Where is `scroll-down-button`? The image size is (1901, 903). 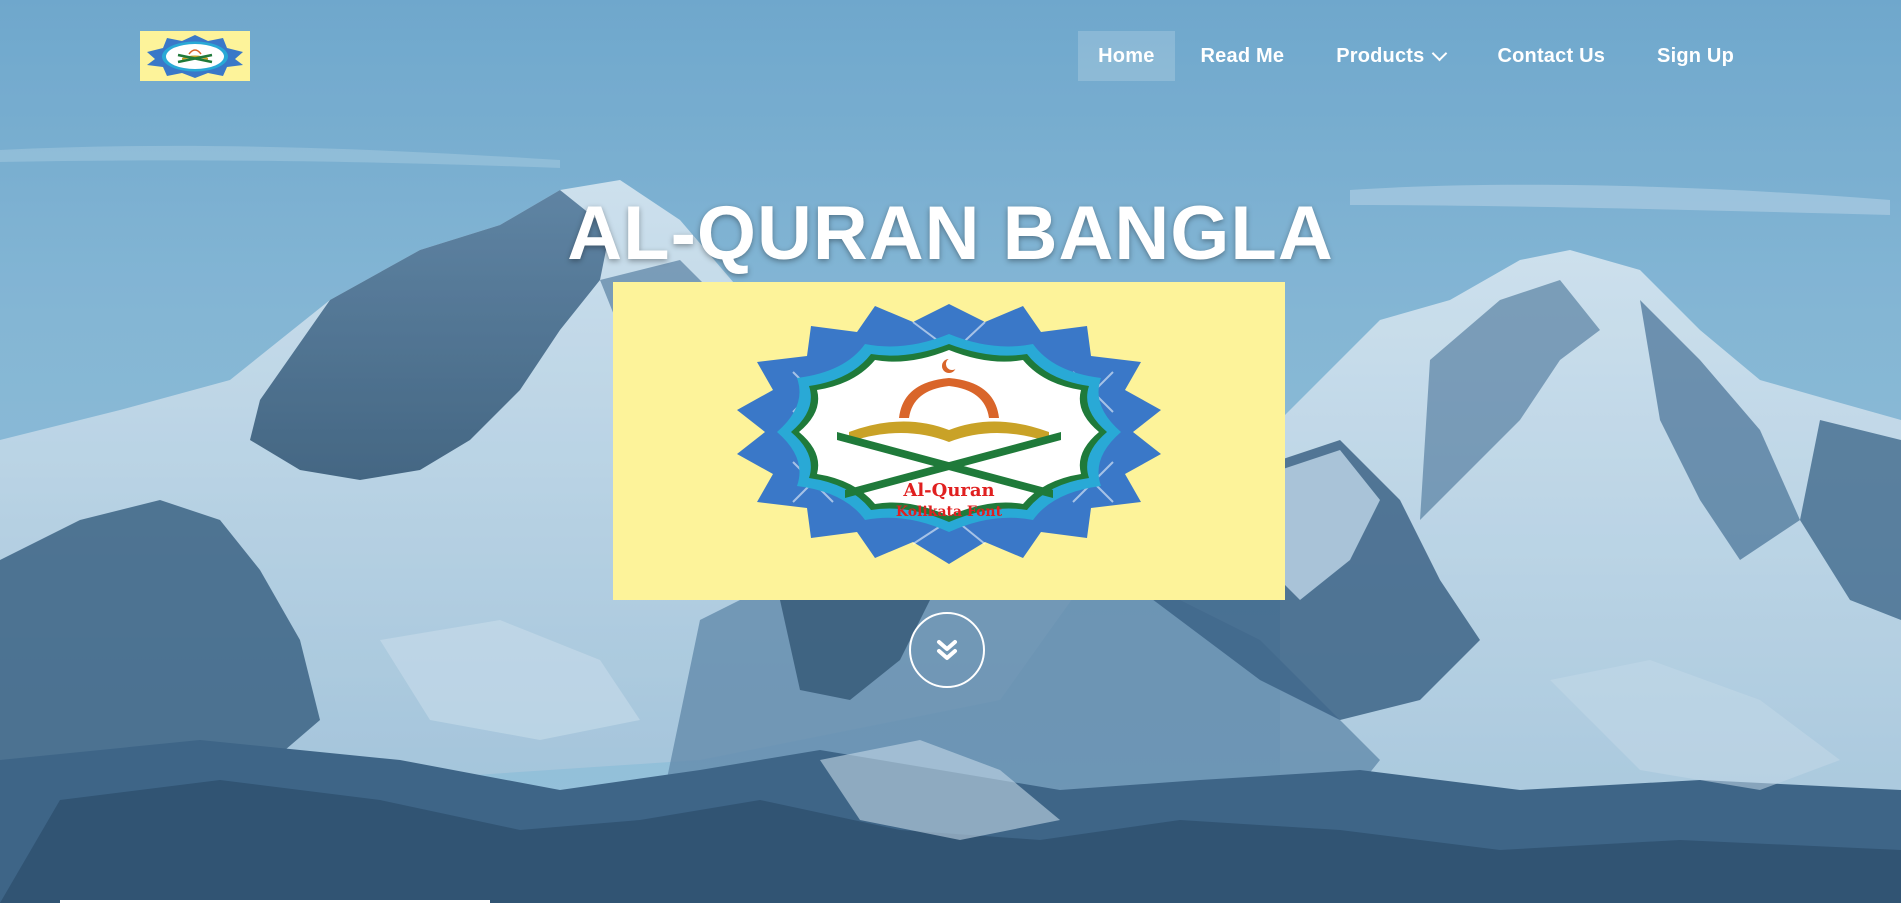
scroll-down-button is located at coordinates (947, 650).